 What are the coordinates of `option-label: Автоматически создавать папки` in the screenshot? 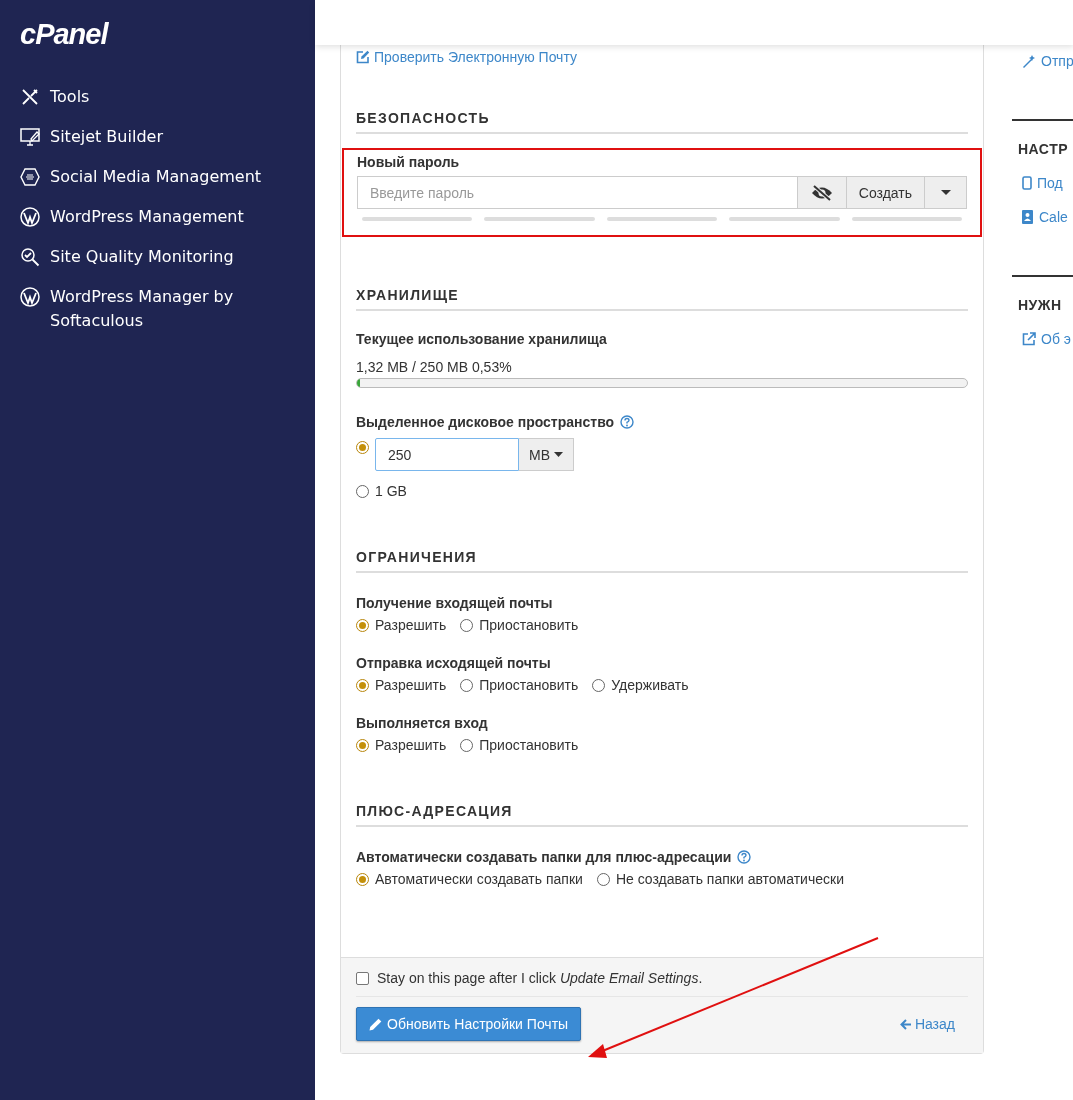 It's located at (479, 879).